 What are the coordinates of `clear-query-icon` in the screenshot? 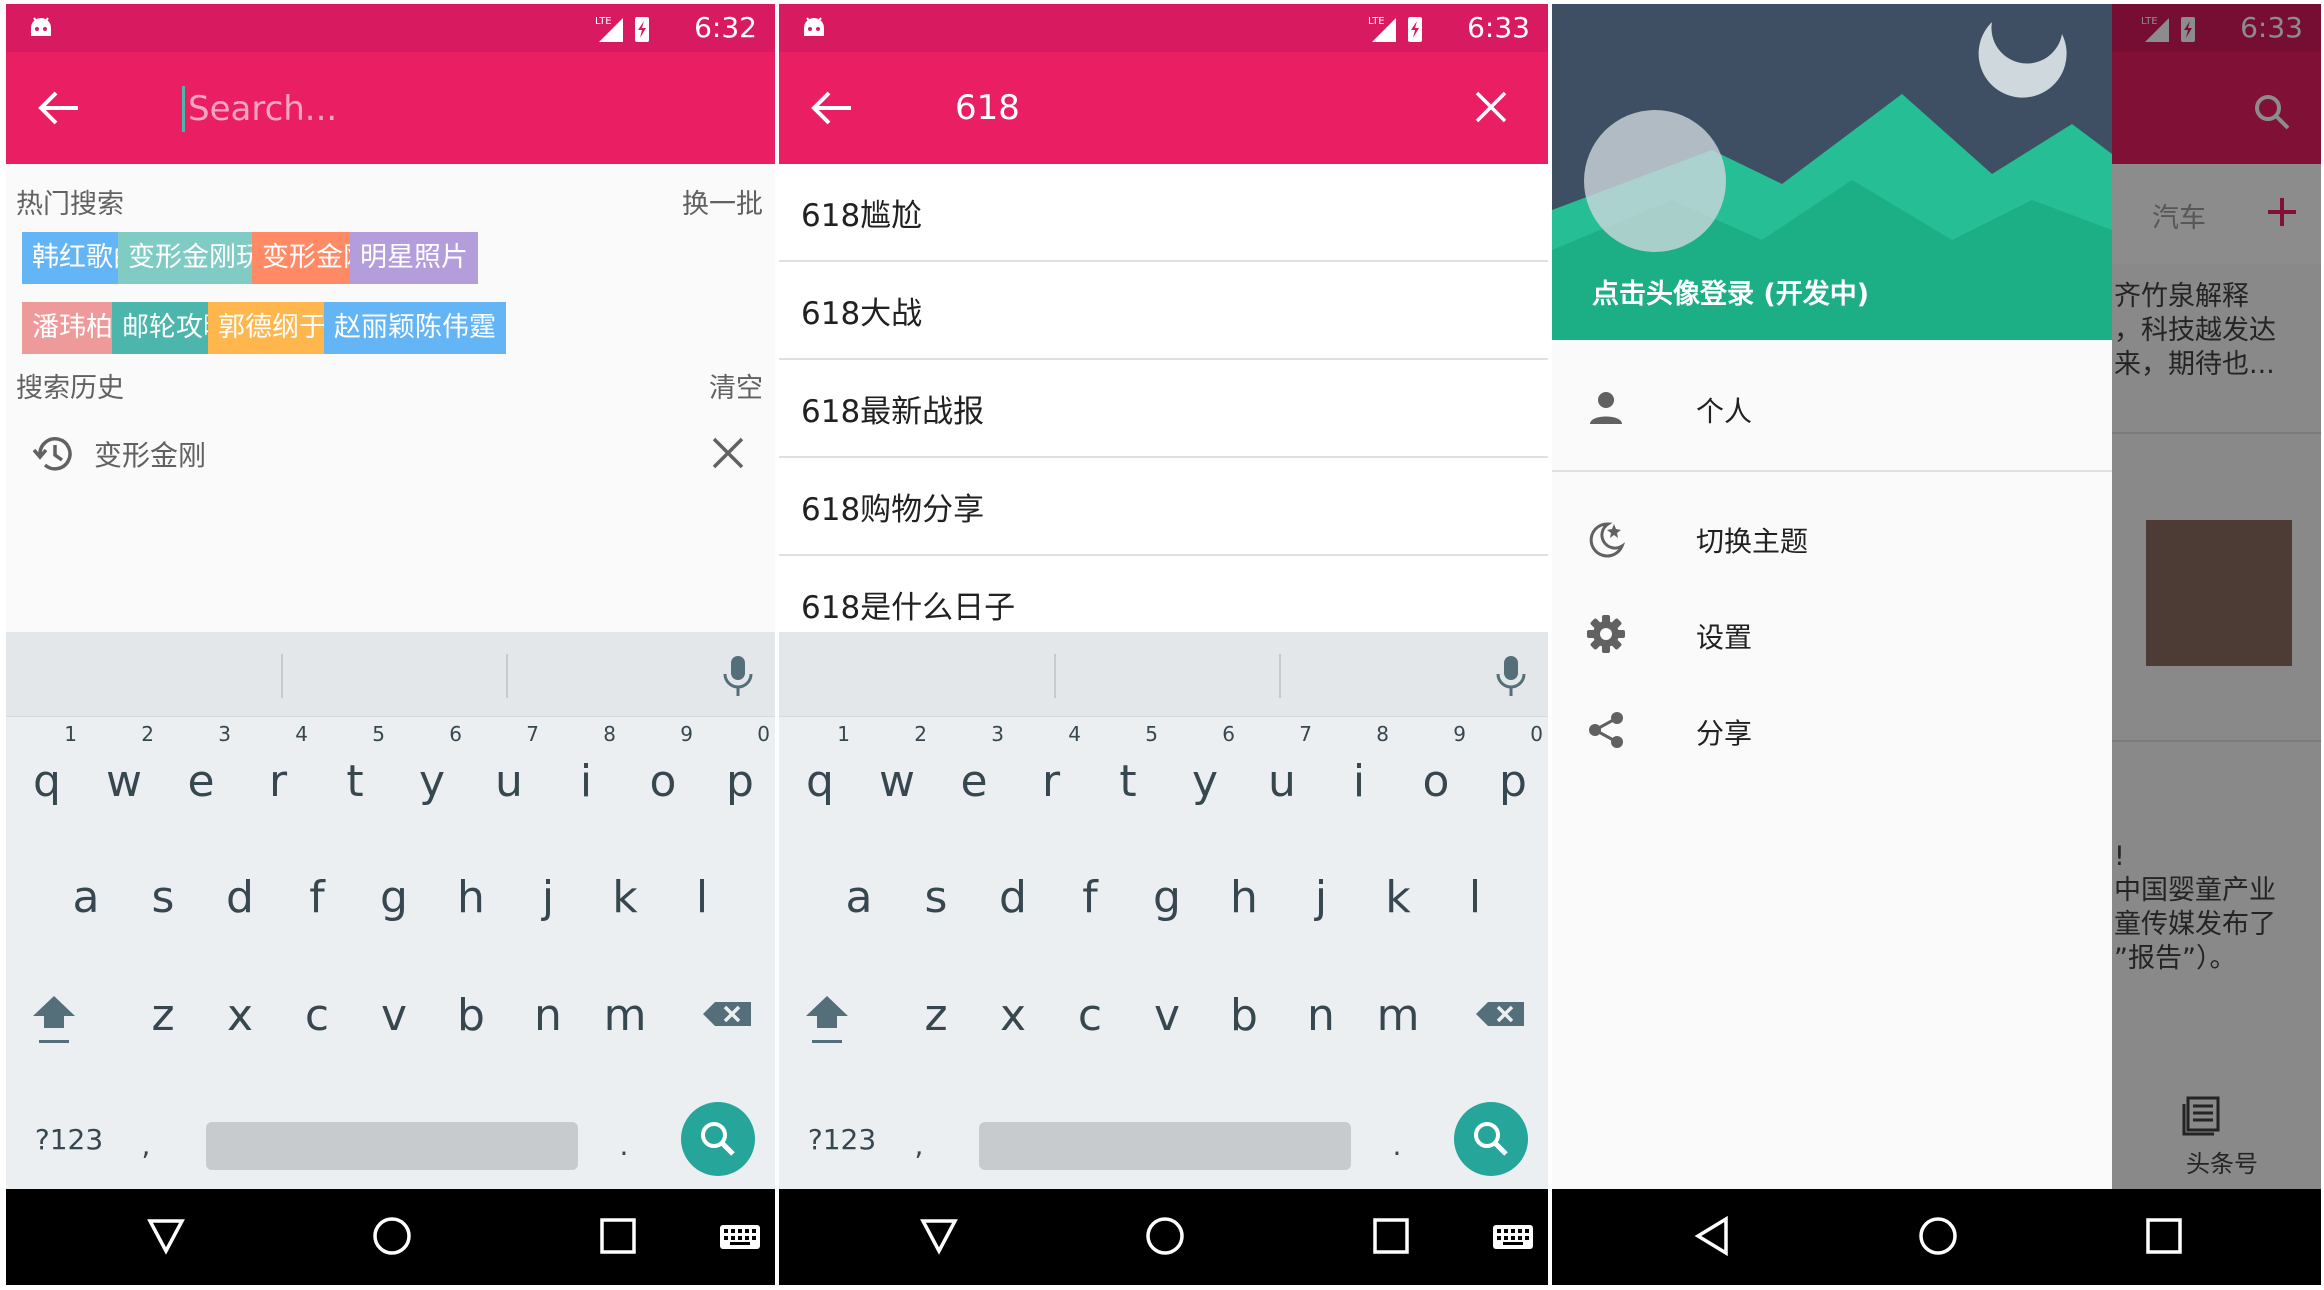 It's located at (1491, 107).